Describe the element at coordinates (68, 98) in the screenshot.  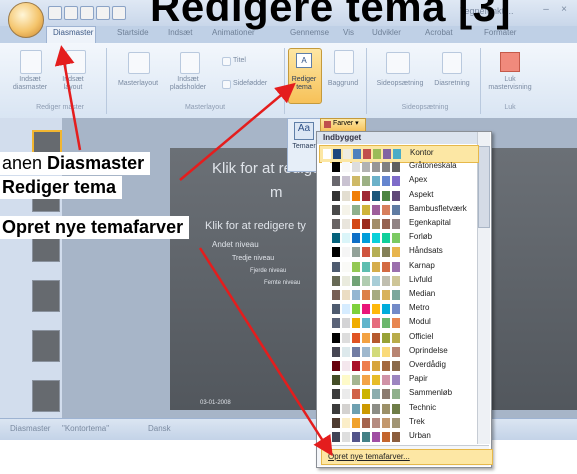
I see `arrow-to-diasmaster-tab` at that location.